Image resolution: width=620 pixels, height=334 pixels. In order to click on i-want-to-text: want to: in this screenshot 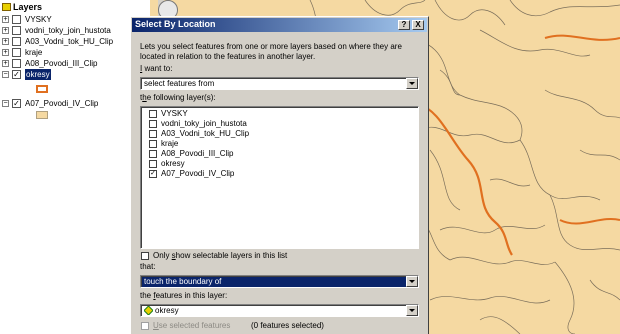, I will do `click(157, 68)`.